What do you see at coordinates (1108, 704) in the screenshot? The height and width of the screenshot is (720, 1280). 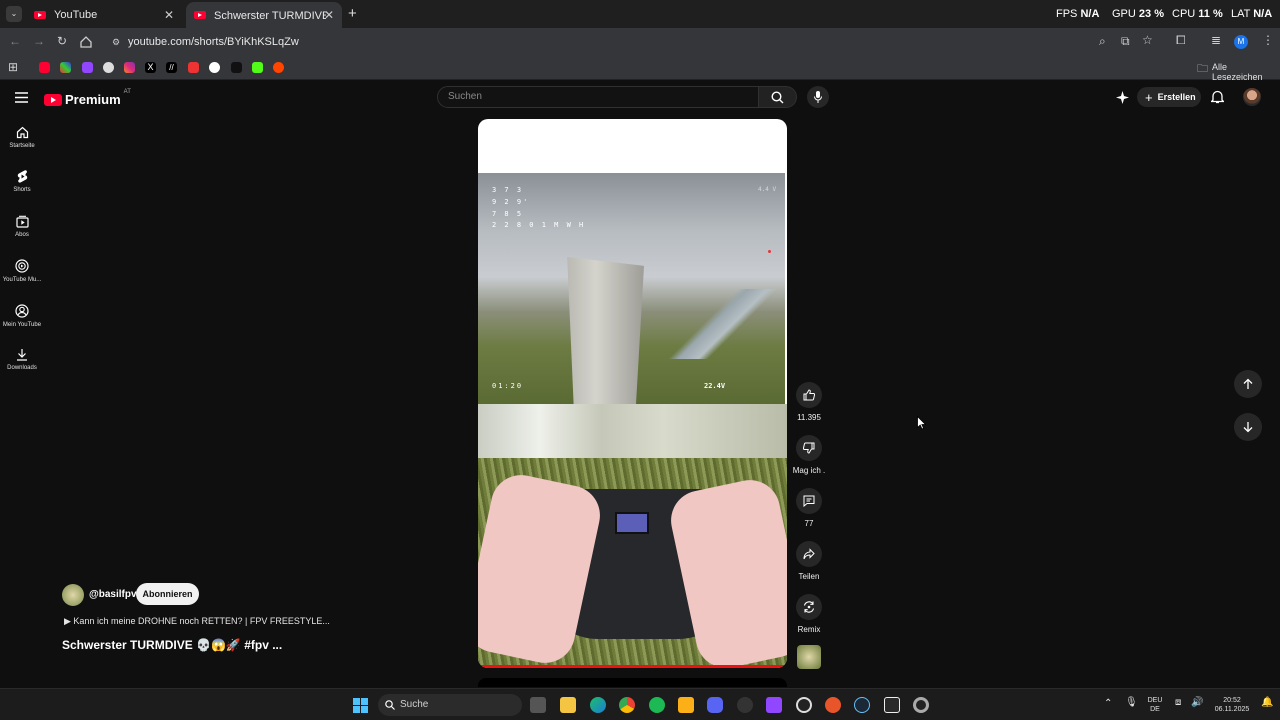 I see `tray-overflow-icon: ⌃` at bounding box center [1108, 704].